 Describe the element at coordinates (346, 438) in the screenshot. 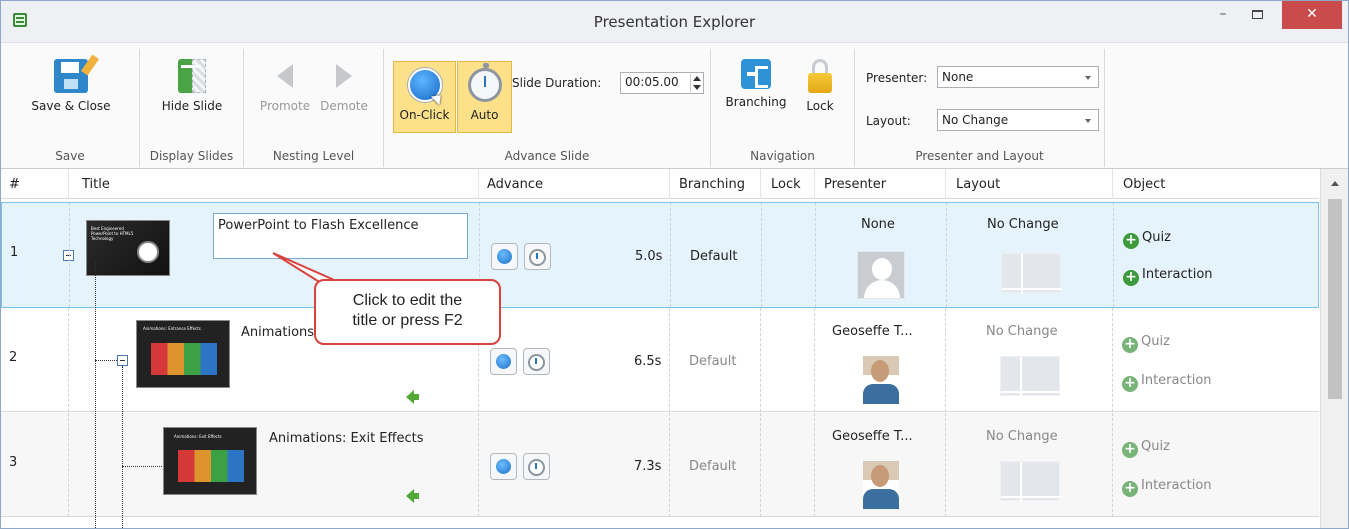

I see `slide-title: Animations: Exit Effects` at that location.